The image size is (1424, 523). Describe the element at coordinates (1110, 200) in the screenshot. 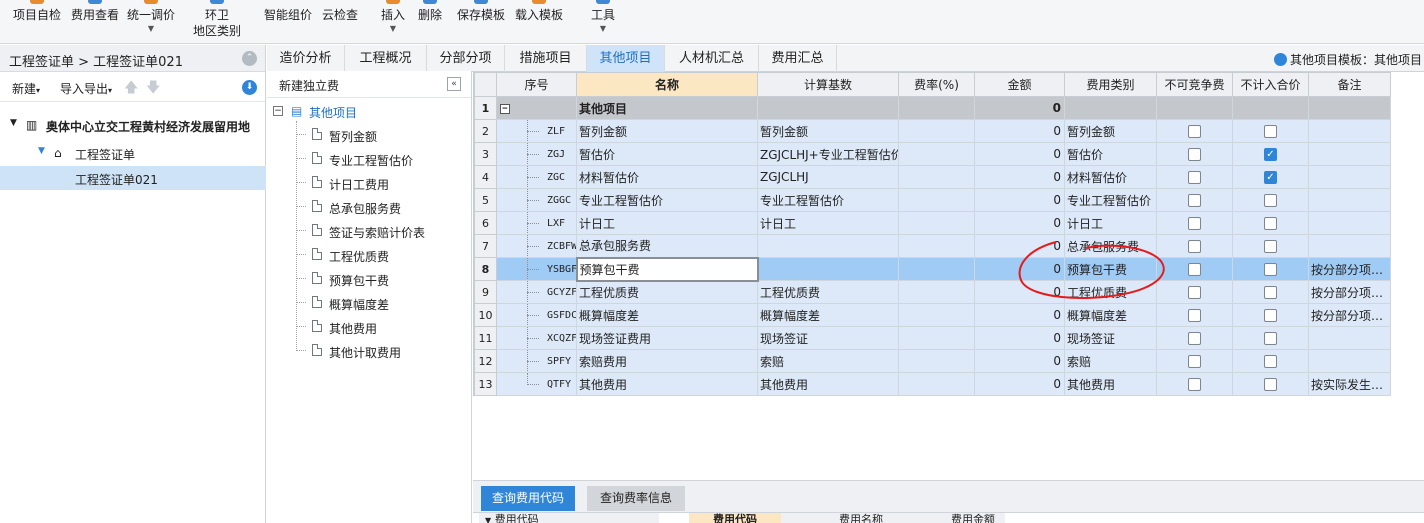

I see `cell-category: 专业工程暂估价` at that location.